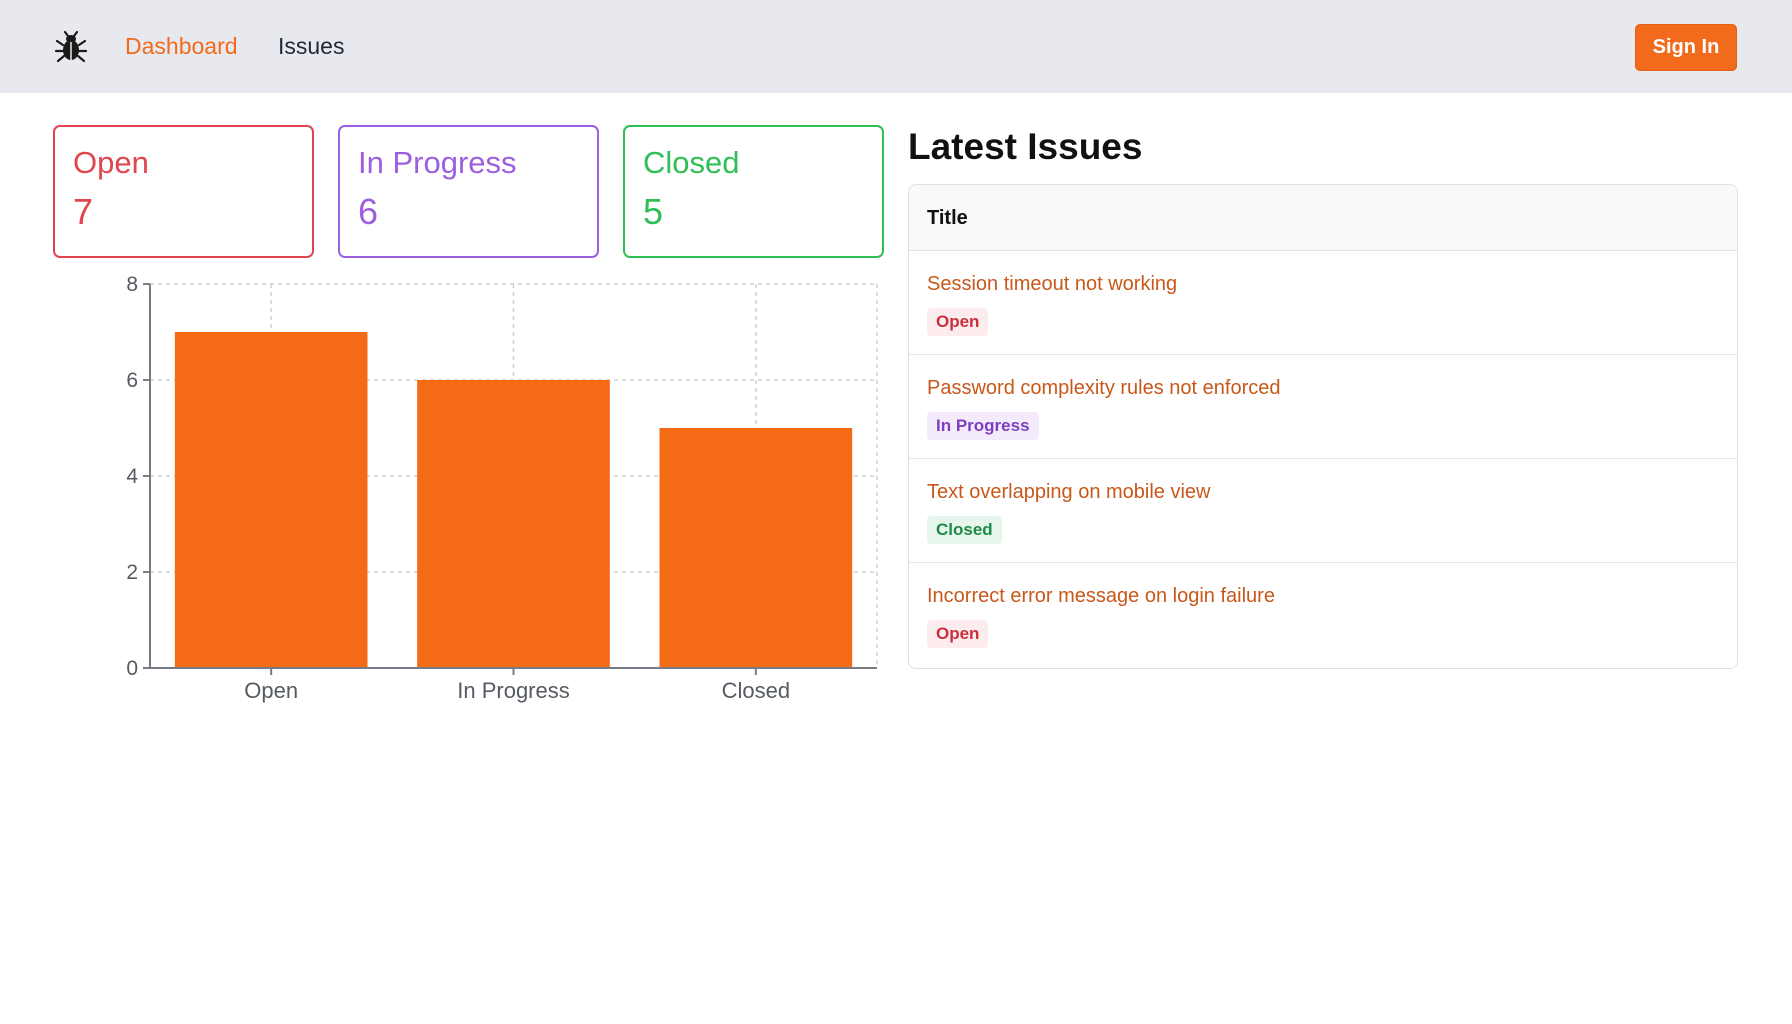 This screenshot has height=1024, width=1792. What do you see at coordinates (132, 476) in the screenshot?
I see `y-tick-label: 4` at bounding box center [132, 476].